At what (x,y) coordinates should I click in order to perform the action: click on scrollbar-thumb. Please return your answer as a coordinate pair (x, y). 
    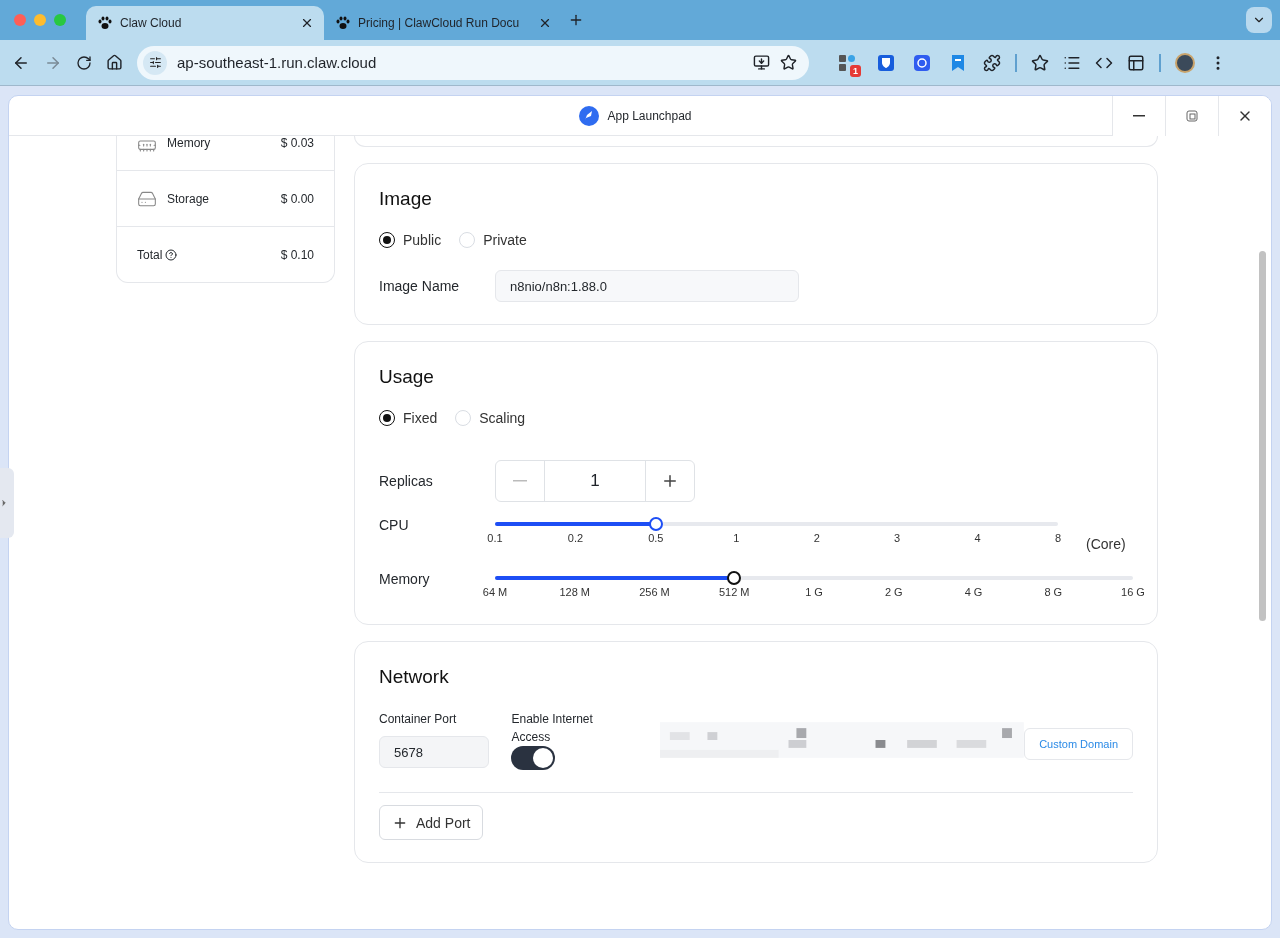
    Looking at the image, I should click on (1262, 436).